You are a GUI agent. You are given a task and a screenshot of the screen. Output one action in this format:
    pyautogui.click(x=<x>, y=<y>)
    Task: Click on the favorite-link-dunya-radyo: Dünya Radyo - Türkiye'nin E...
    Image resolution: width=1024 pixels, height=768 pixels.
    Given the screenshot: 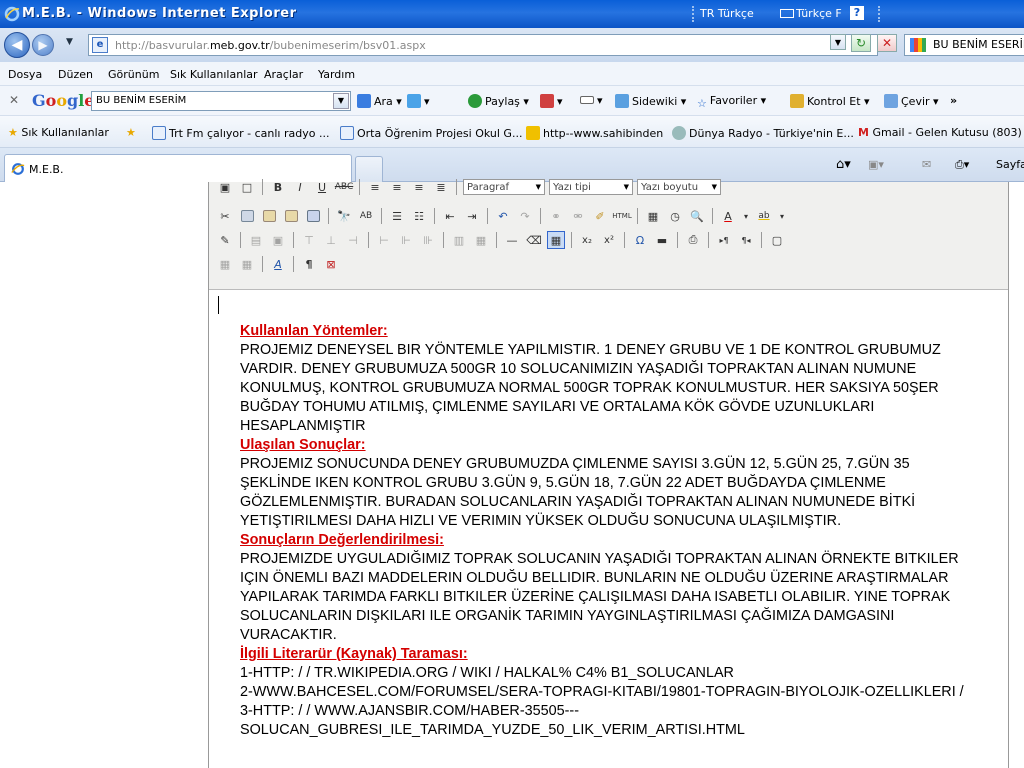 What is the action you would take?
    pyautogui.click(x=763, y=133)
    